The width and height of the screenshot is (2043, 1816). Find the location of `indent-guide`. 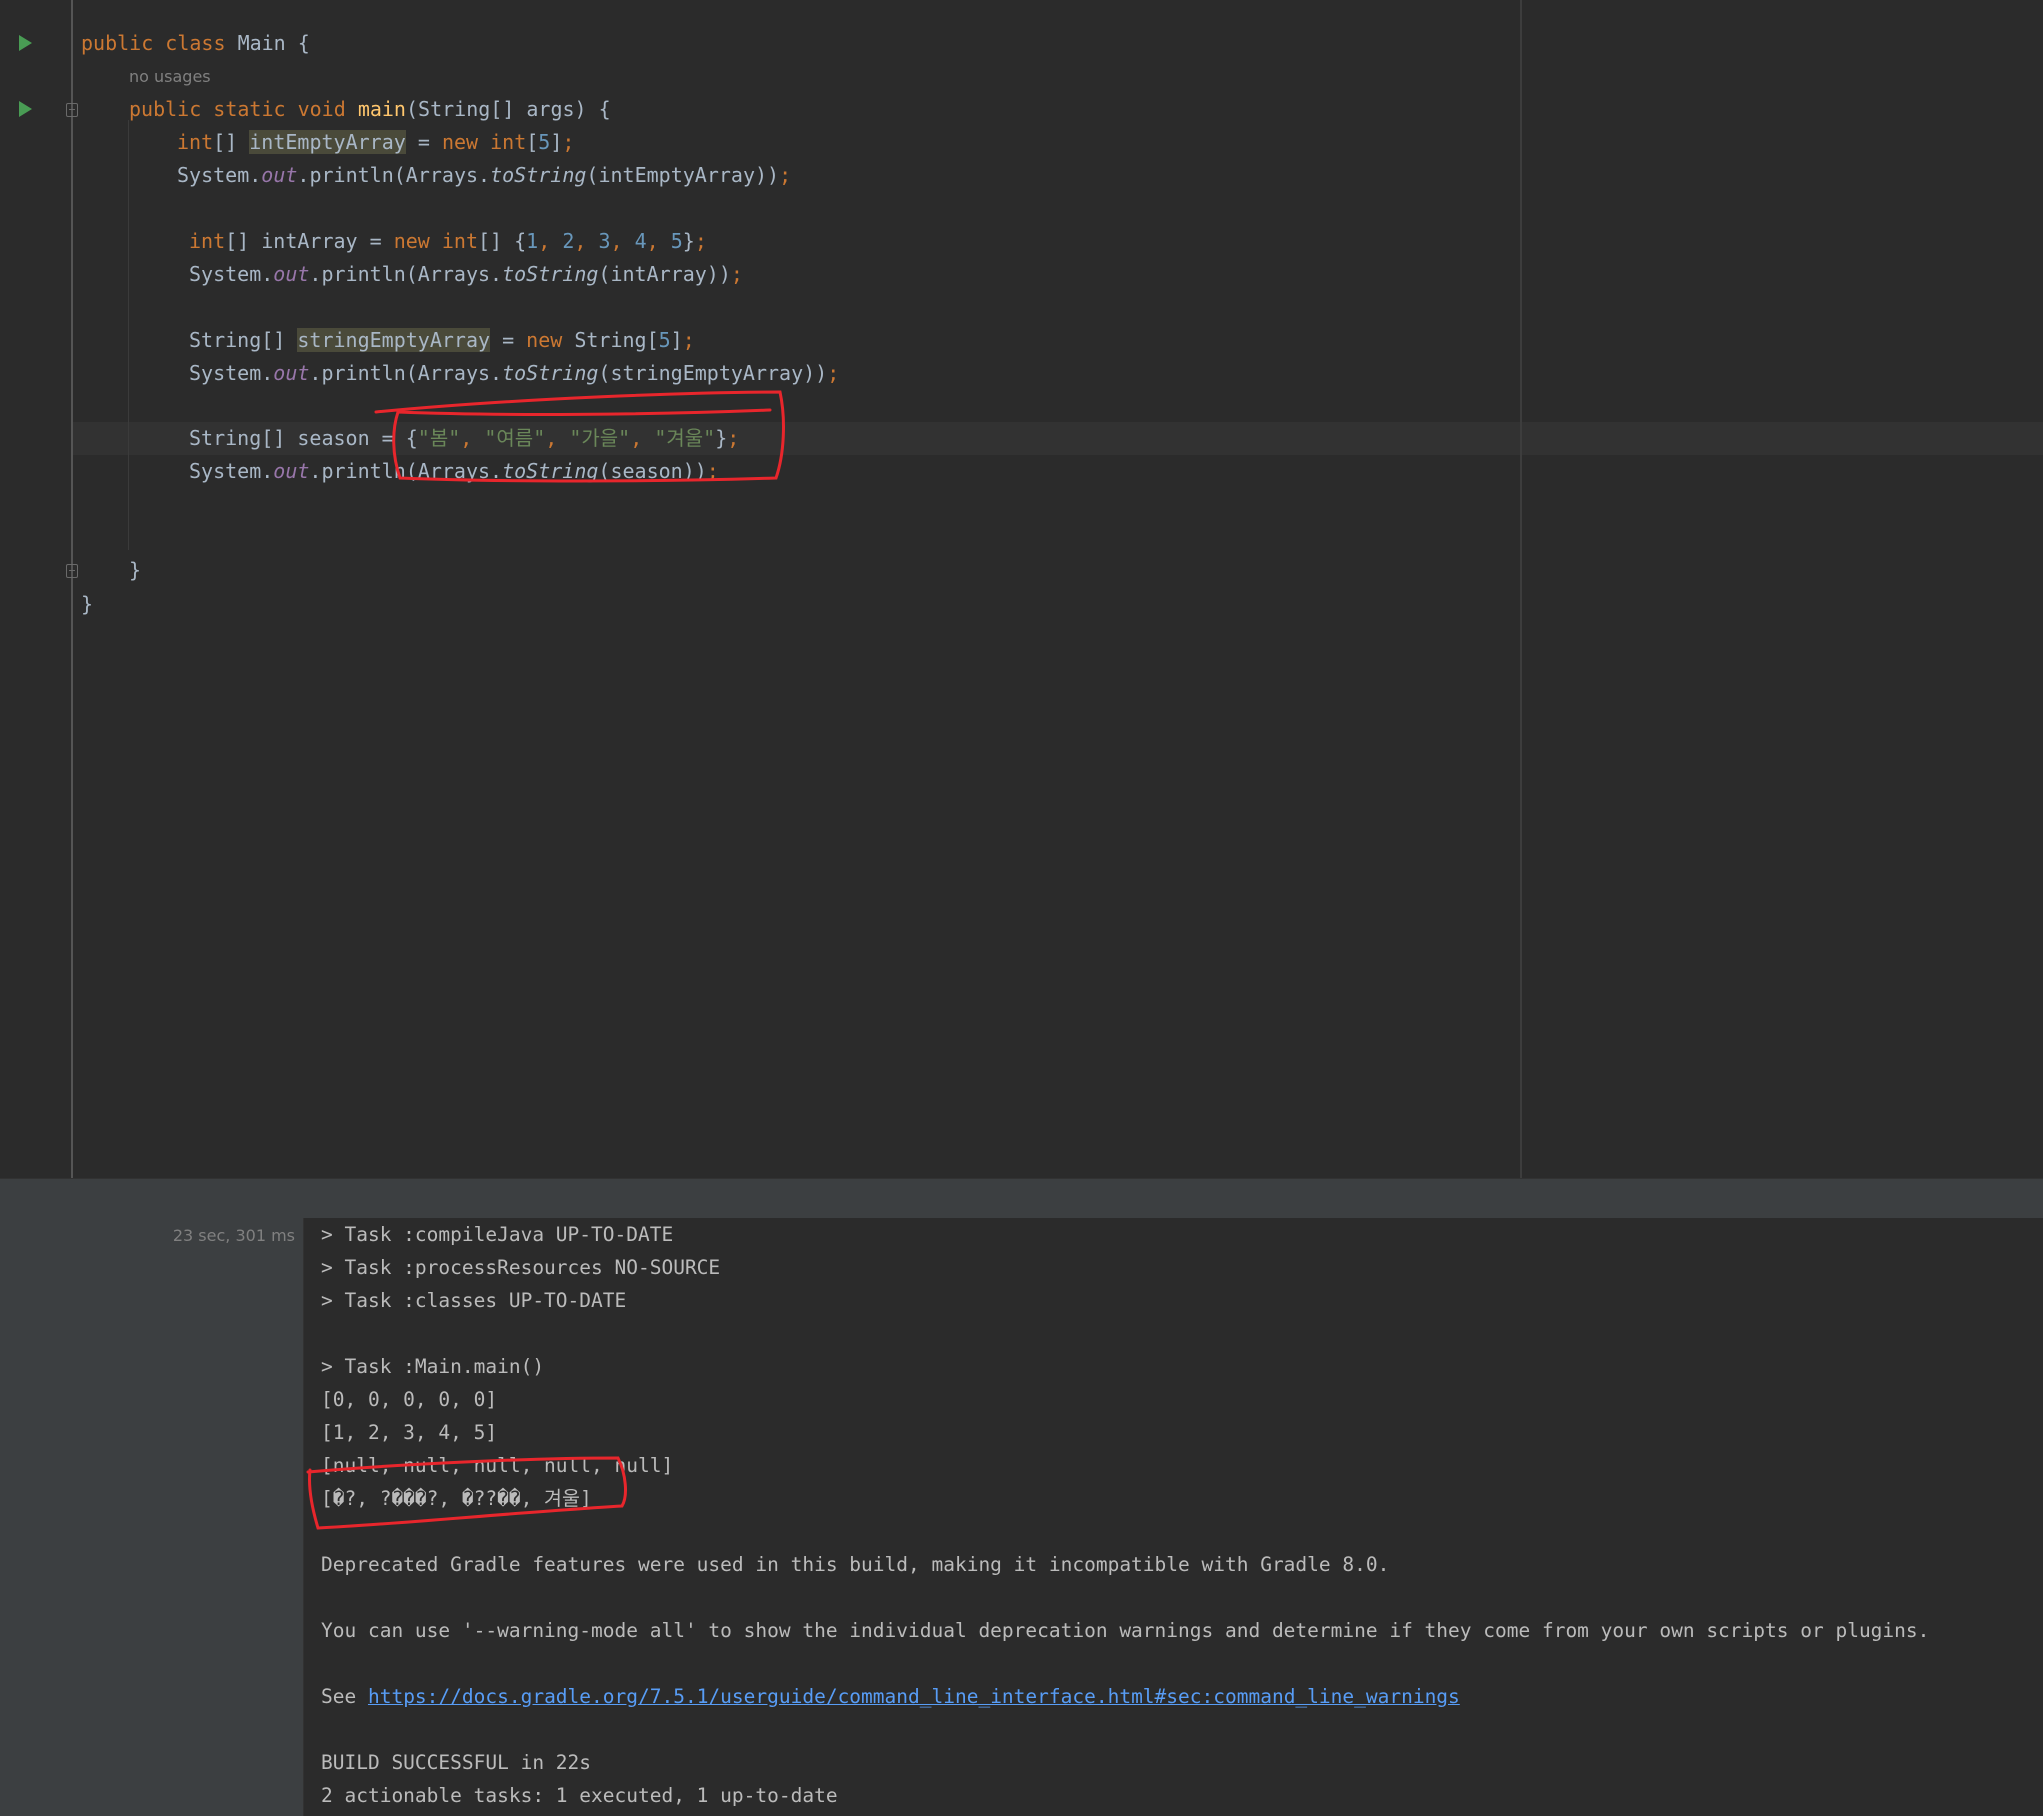

indent-guide is located at coordinates (128, 335).